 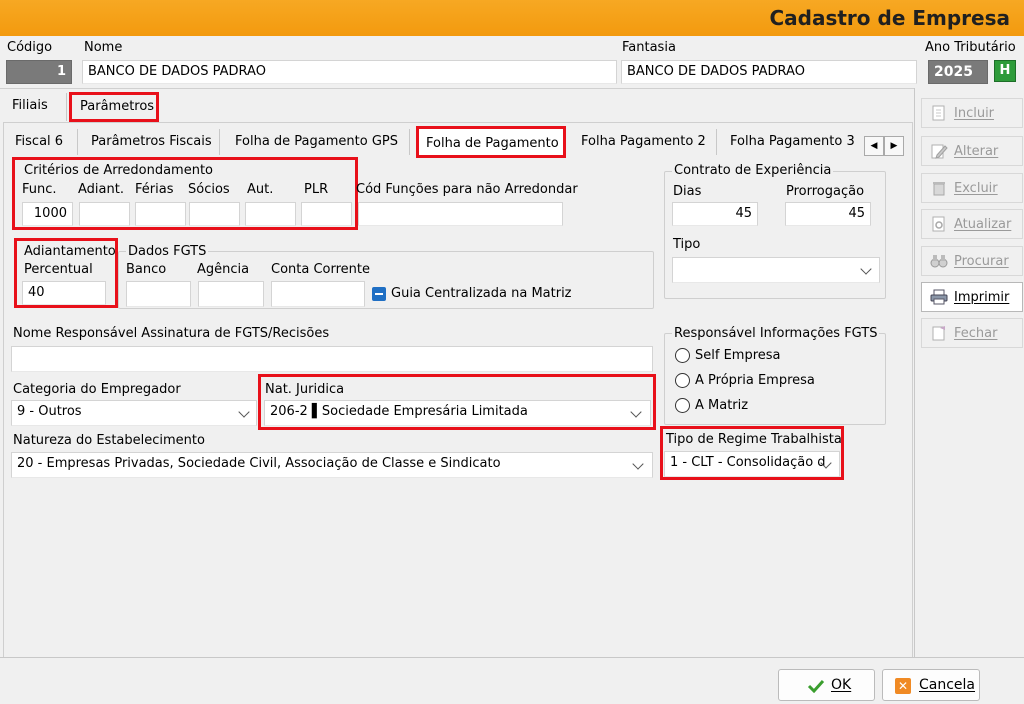 What do you see at coordinates (326, 214) in the screenshot?
I see `plr-field` at bounding box center [326, 214].